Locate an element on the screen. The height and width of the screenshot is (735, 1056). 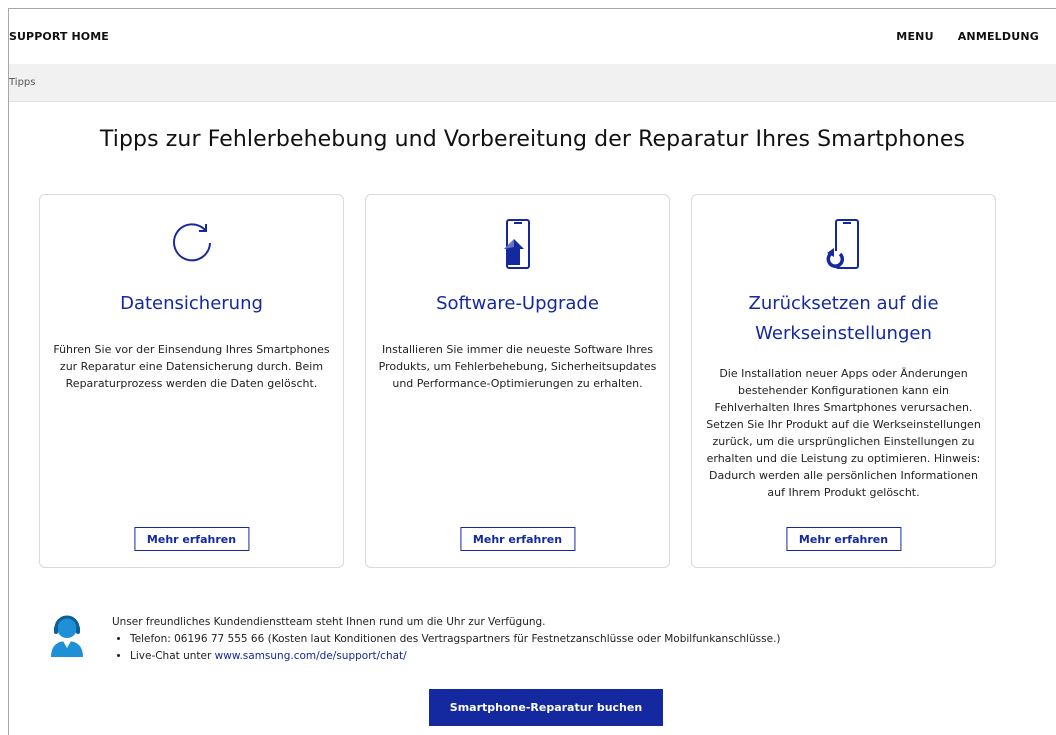
live-chat-link: www.samsung.com/de/support/chat/ is located at coordinates (311, 656).